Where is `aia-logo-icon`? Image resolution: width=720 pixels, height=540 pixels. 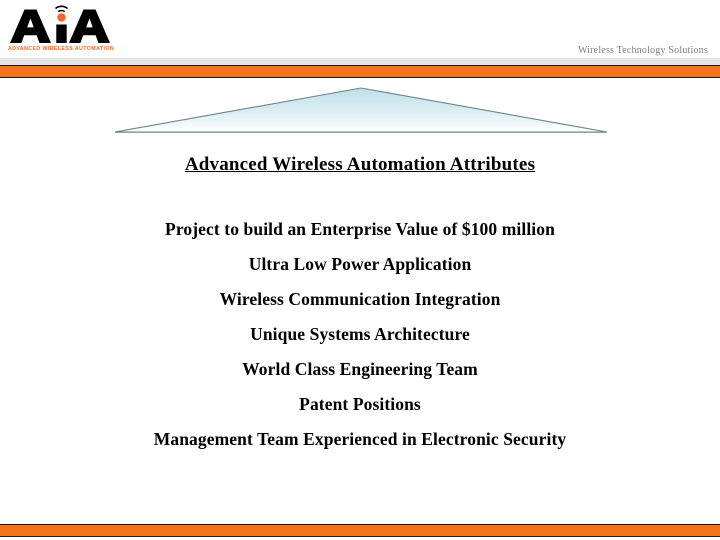 aia-logo-icon is located at coordinates (60, 24).